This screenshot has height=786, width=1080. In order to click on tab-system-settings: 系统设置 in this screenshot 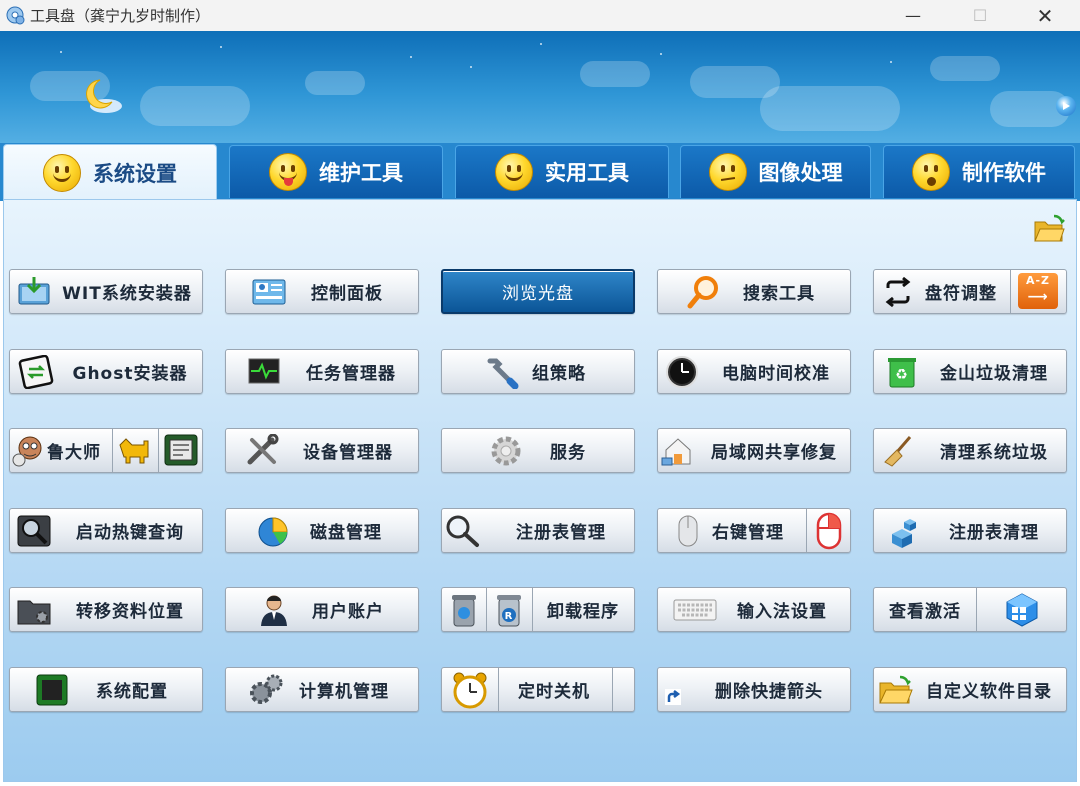, I will do `click(110, 172)`.